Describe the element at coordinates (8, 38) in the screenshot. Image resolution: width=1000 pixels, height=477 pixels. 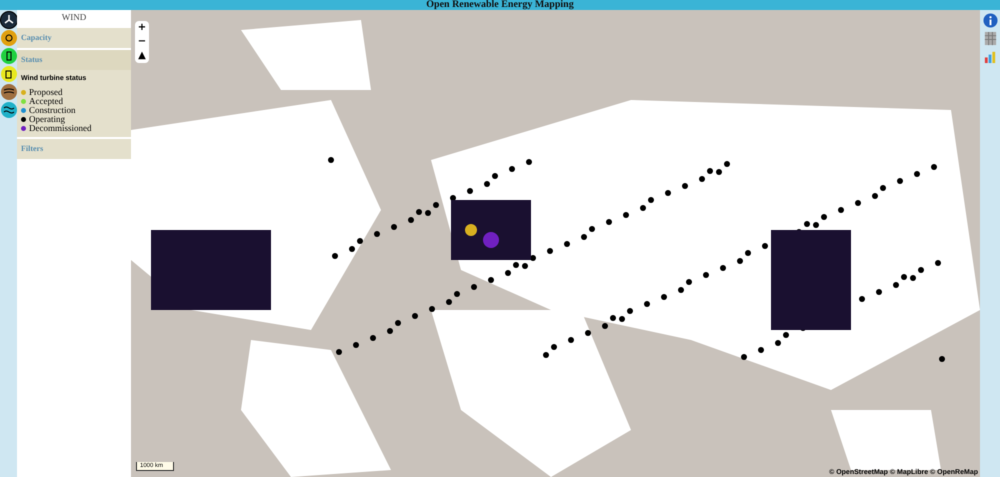
I see `solar-energy-icon` at that location.